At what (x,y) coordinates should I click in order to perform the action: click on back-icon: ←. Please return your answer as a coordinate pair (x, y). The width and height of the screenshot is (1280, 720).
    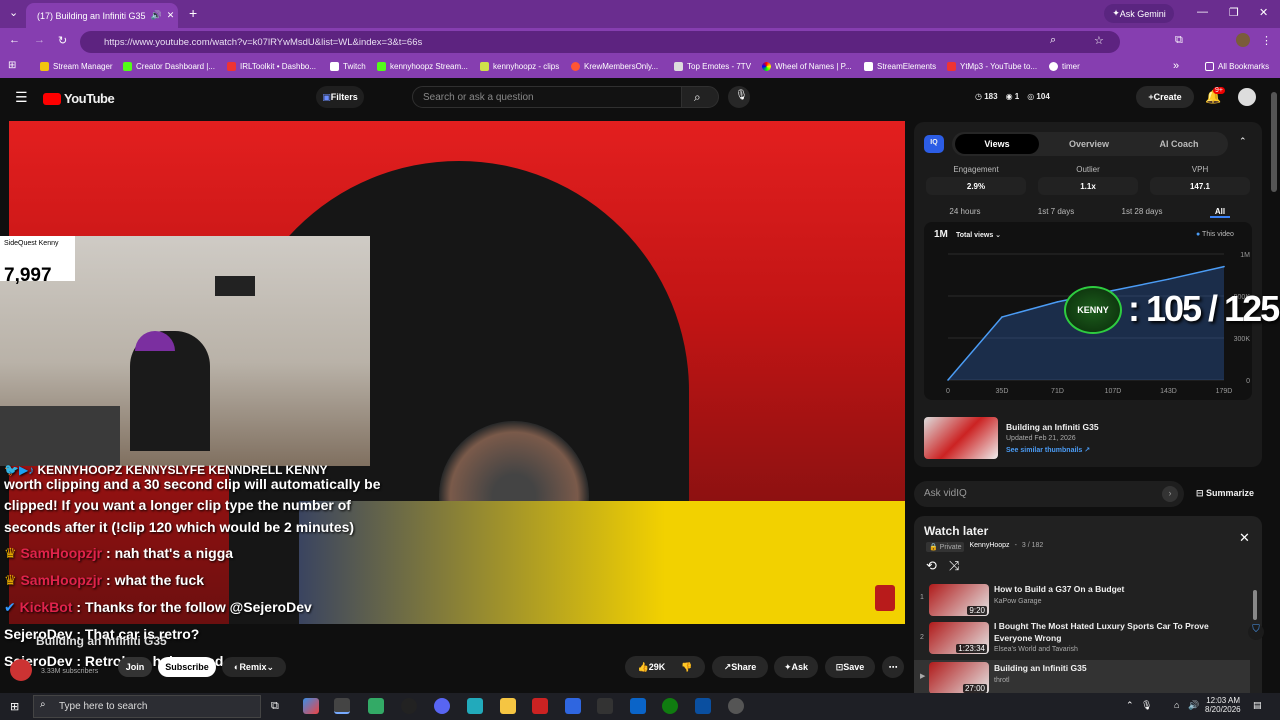
    Looking at the image, I should click on (14, 40).